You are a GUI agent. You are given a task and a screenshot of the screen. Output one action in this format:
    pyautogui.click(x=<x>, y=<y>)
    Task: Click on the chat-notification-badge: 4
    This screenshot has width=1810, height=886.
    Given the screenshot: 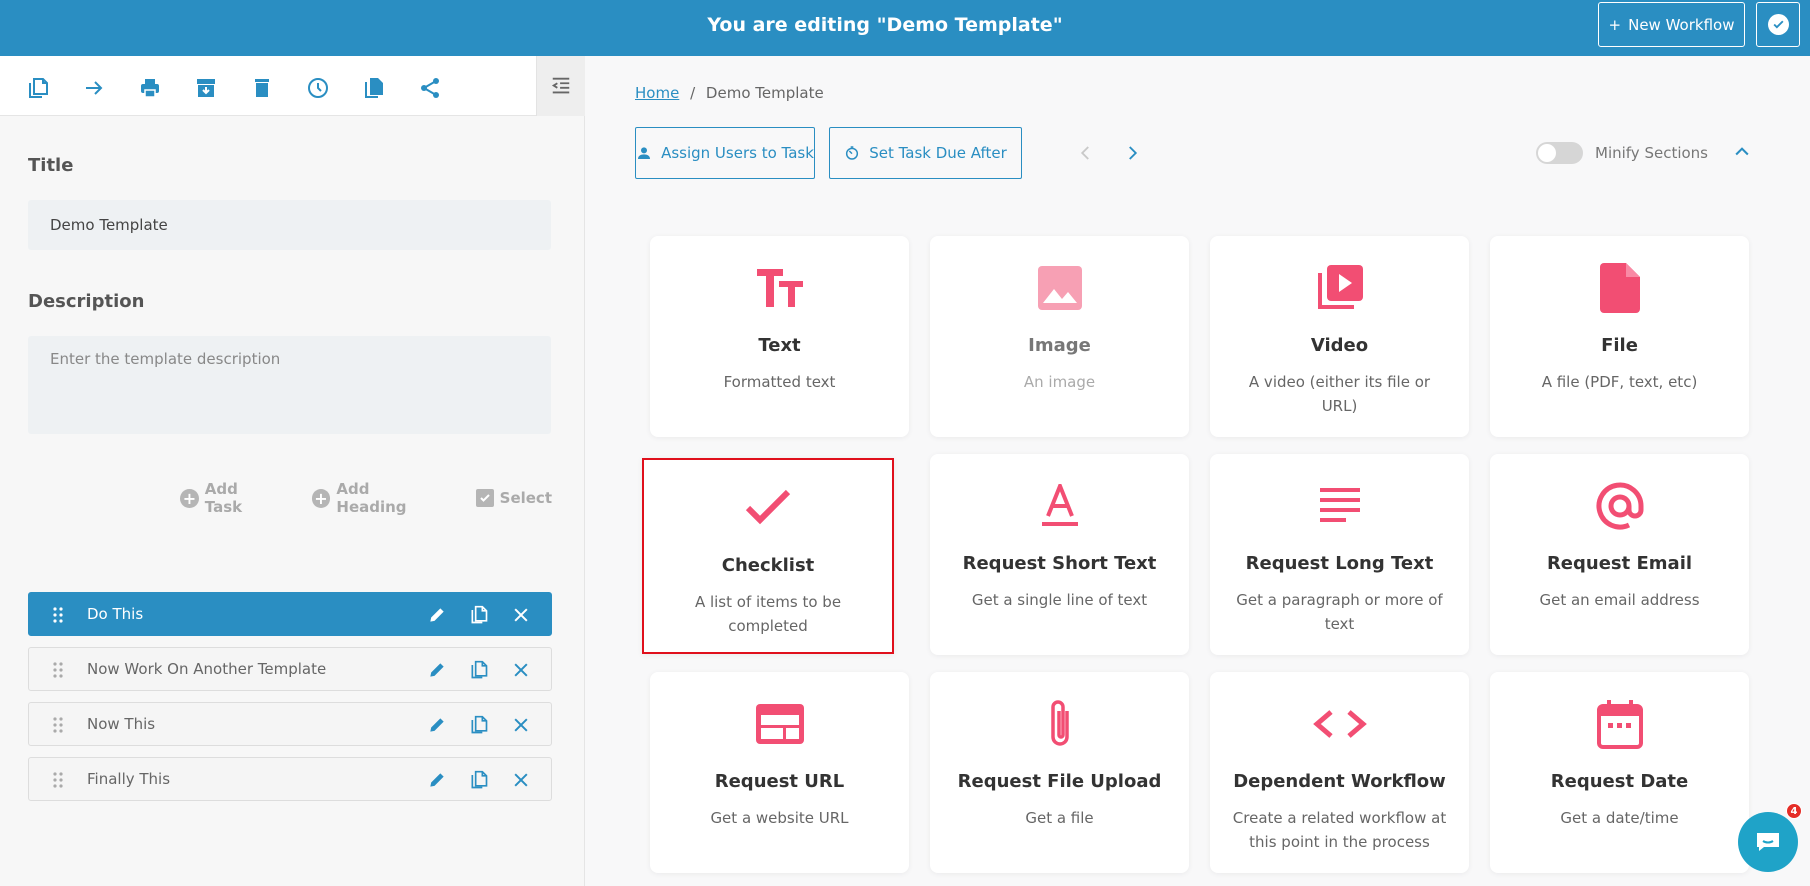 What is the action you would take?
    pyautogui.click(x=1794, y=811)
    